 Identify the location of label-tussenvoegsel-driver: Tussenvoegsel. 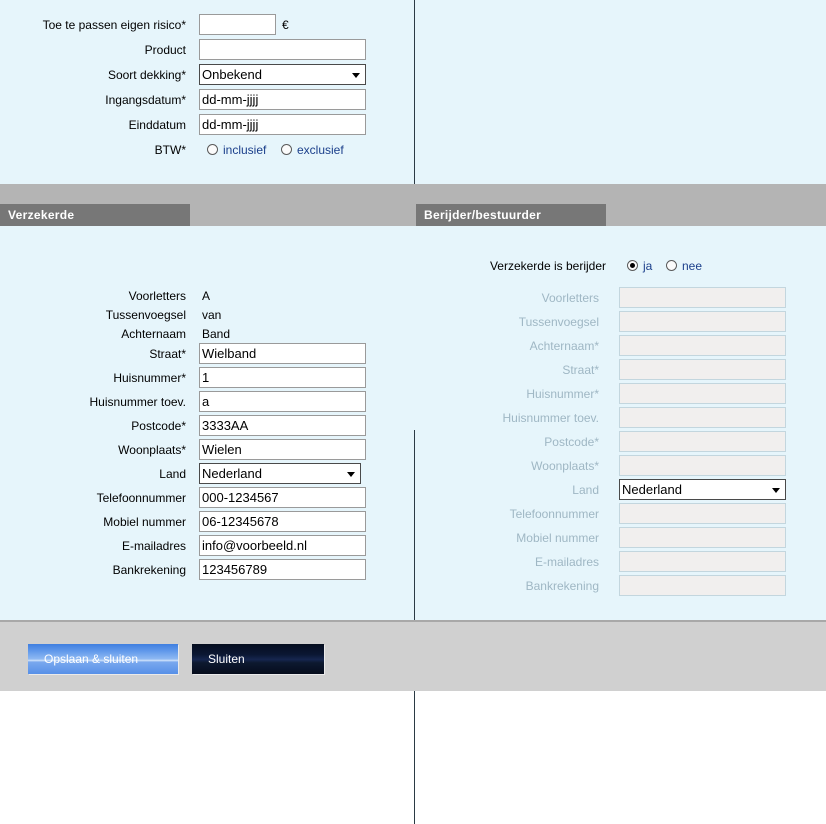
(558, 322).